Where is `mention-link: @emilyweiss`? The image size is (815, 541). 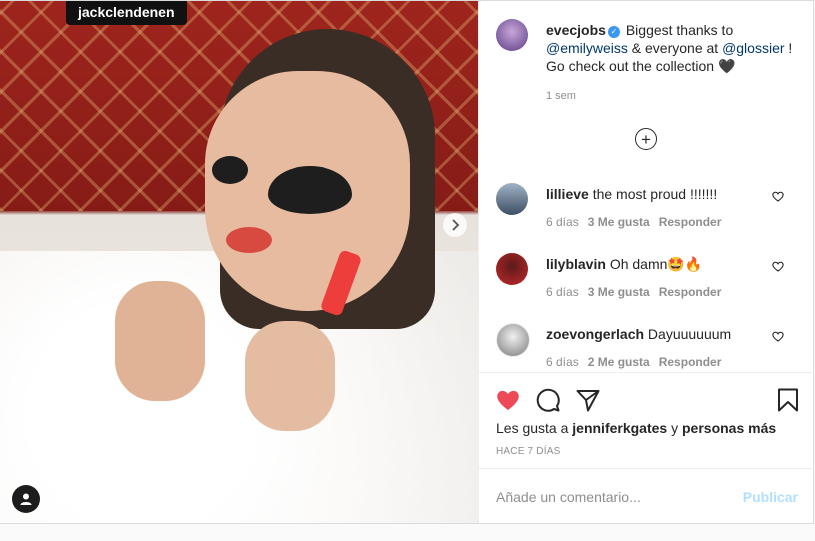
mention-link: @emilyweiss is located at coordinates (587, 48).